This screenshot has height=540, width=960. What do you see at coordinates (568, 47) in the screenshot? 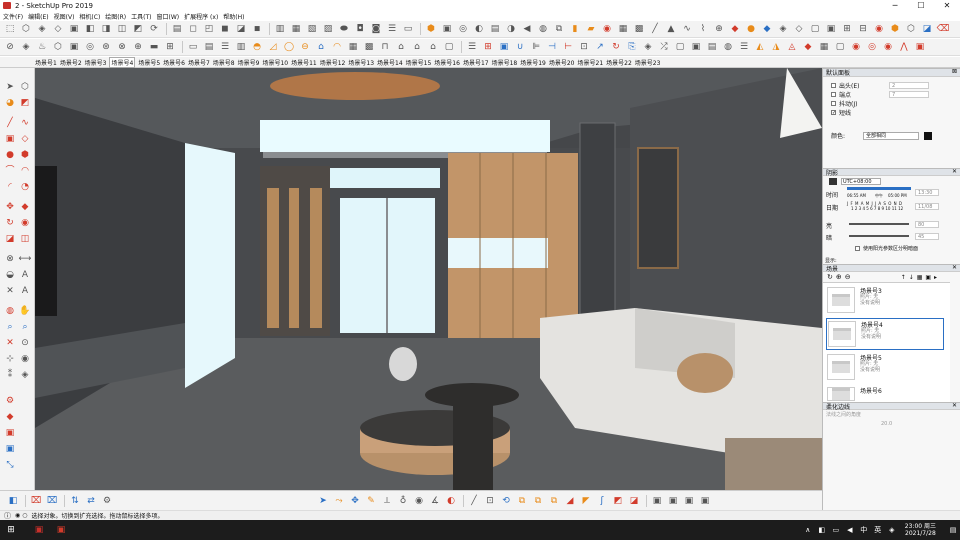
I see `next-icon: ⊢` at bounding box center [568, 47].